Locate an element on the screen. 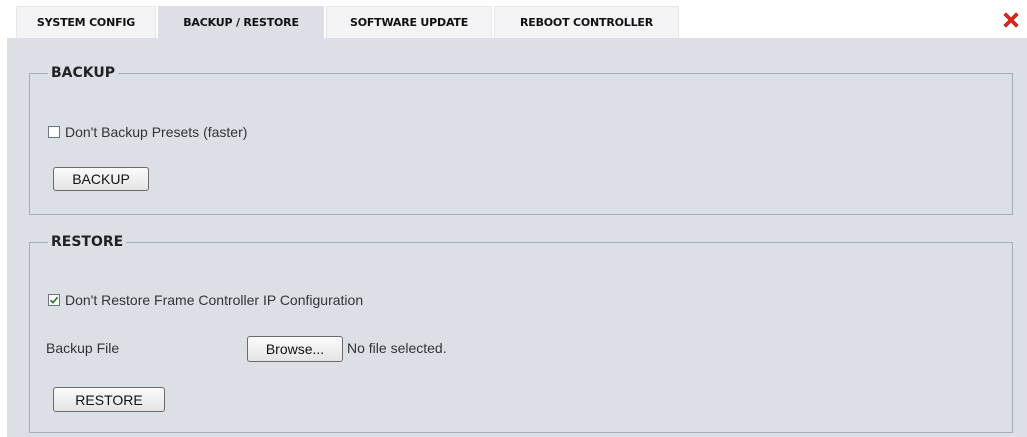 This screenshot has width=1027, height=437. checkmark-icon is located at coordinates (54, 300).